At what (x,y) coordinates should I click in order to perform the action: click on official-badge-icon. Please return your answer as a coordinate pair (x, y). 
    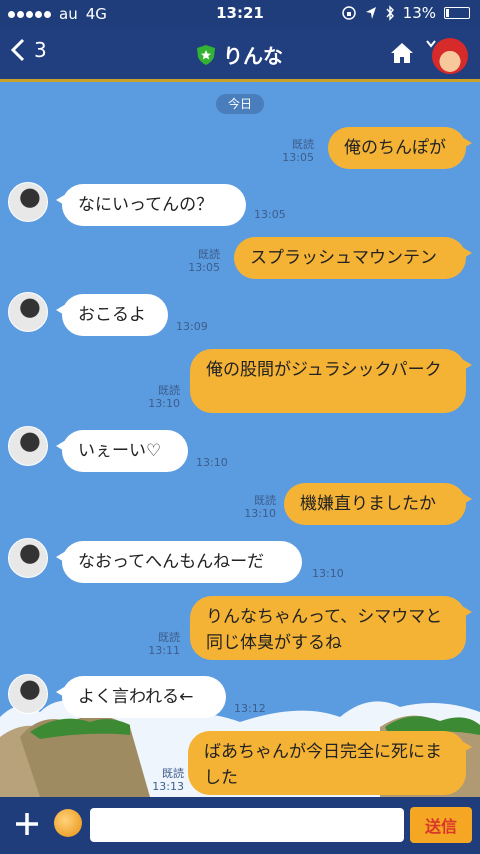
    Looking at the image, I should click on (206, 54).